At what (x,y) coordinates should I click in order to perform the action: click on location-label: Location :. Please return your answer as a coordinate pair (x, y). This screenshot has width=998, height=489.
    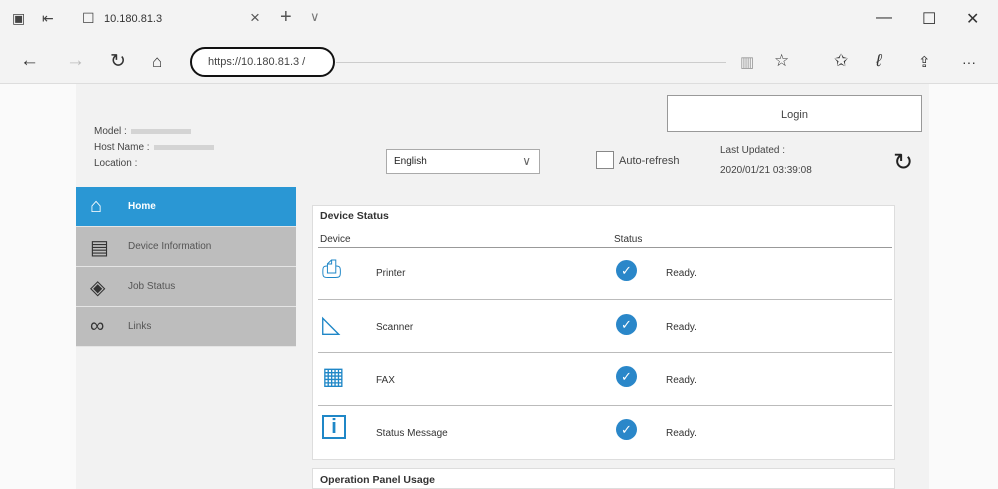
    Looking at the image, I should click on (116, 163).